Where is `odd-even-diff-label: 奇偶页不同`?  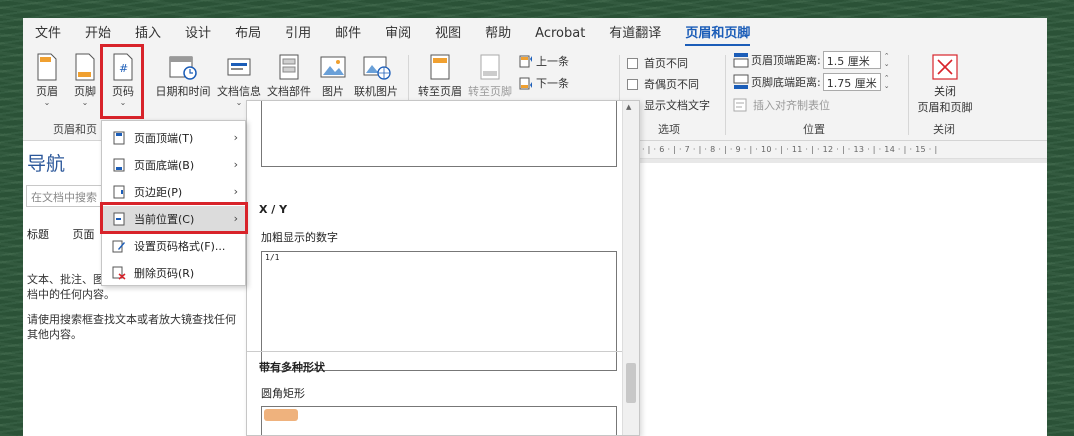
odd-even-diff-label: 奇偶页不同 is located at coordinates (671, 84).